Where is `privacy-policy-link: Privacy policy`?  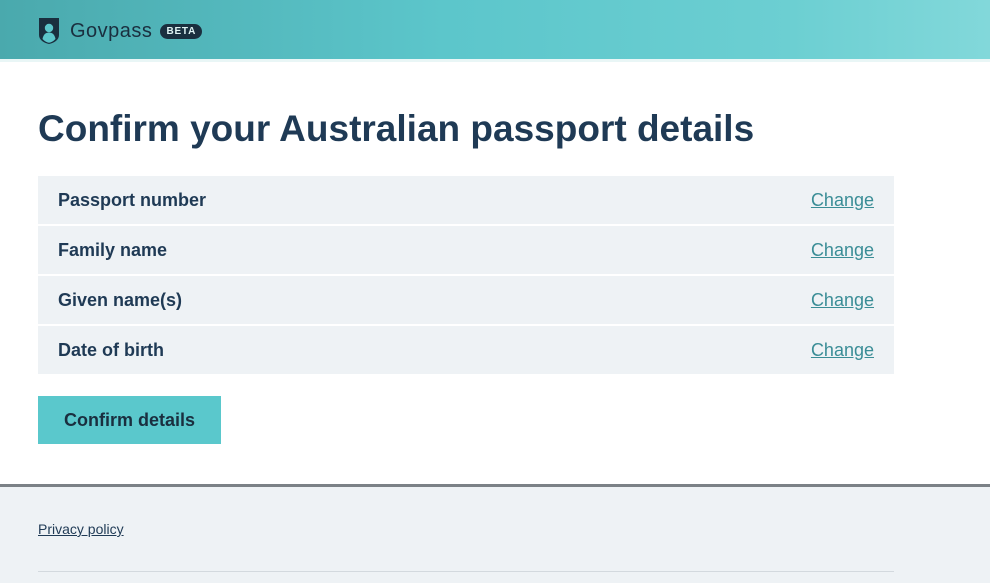
privacy-policy-link: Privacy policy is located at coordinates (81, 529).